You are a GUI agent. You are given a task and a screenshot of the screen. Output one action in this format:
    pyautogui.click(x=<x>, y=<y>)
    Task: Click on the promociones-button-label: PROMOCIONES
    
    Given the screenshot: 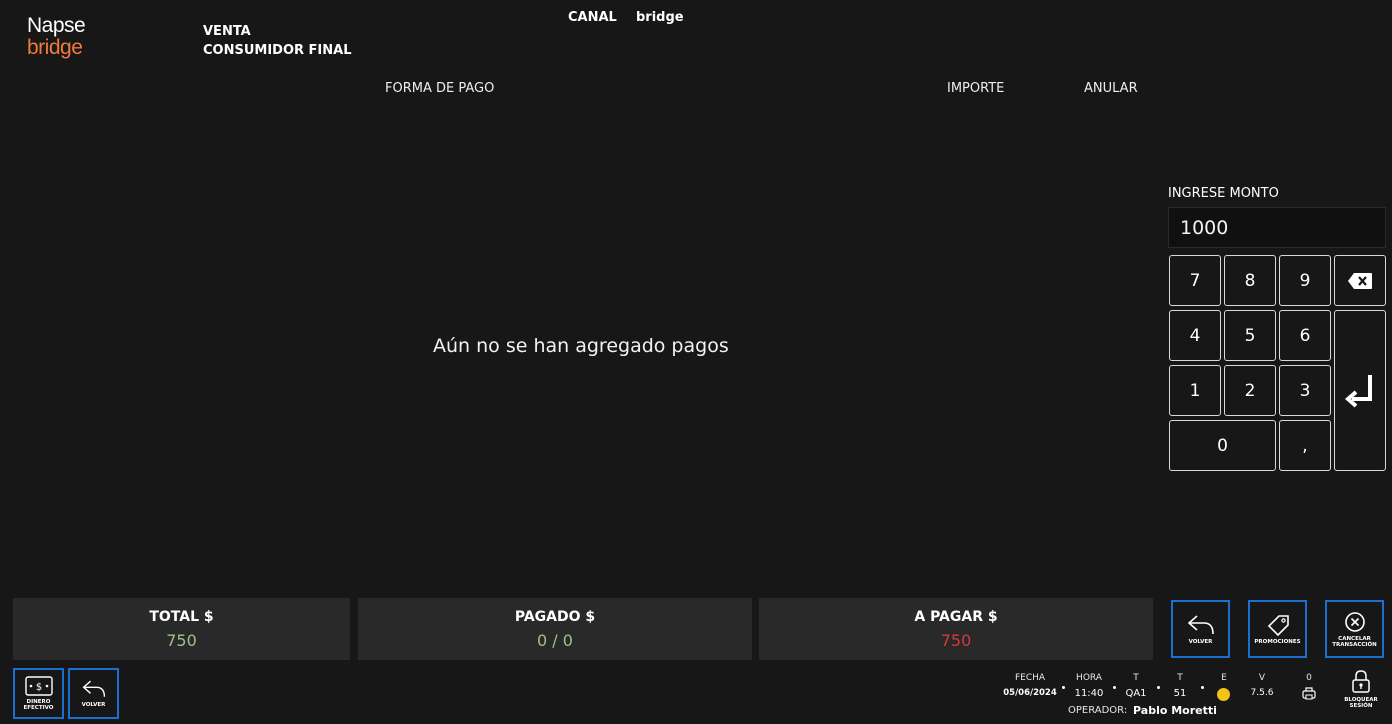 What is the action you would take?
    pyautogui.click(x=1277, y=641)
    